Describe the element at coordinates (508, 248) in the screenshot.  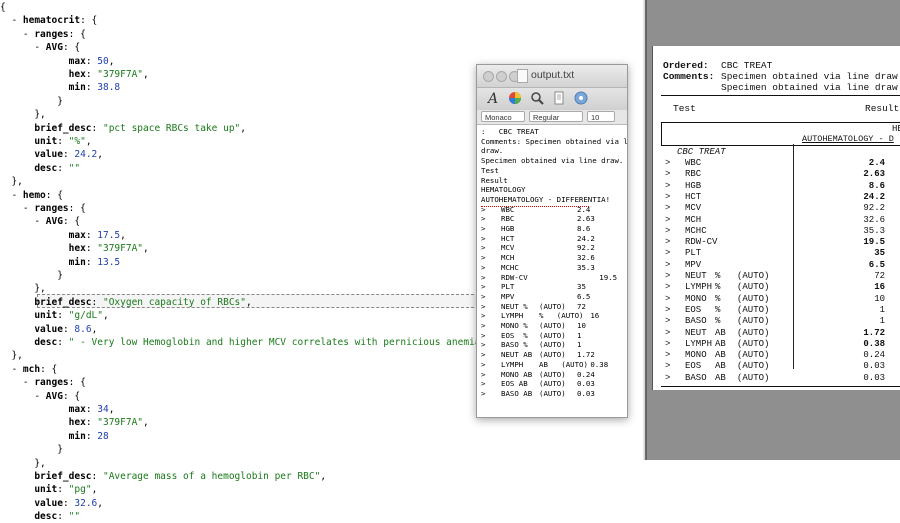
I see `result-cell: MCV` at that location.